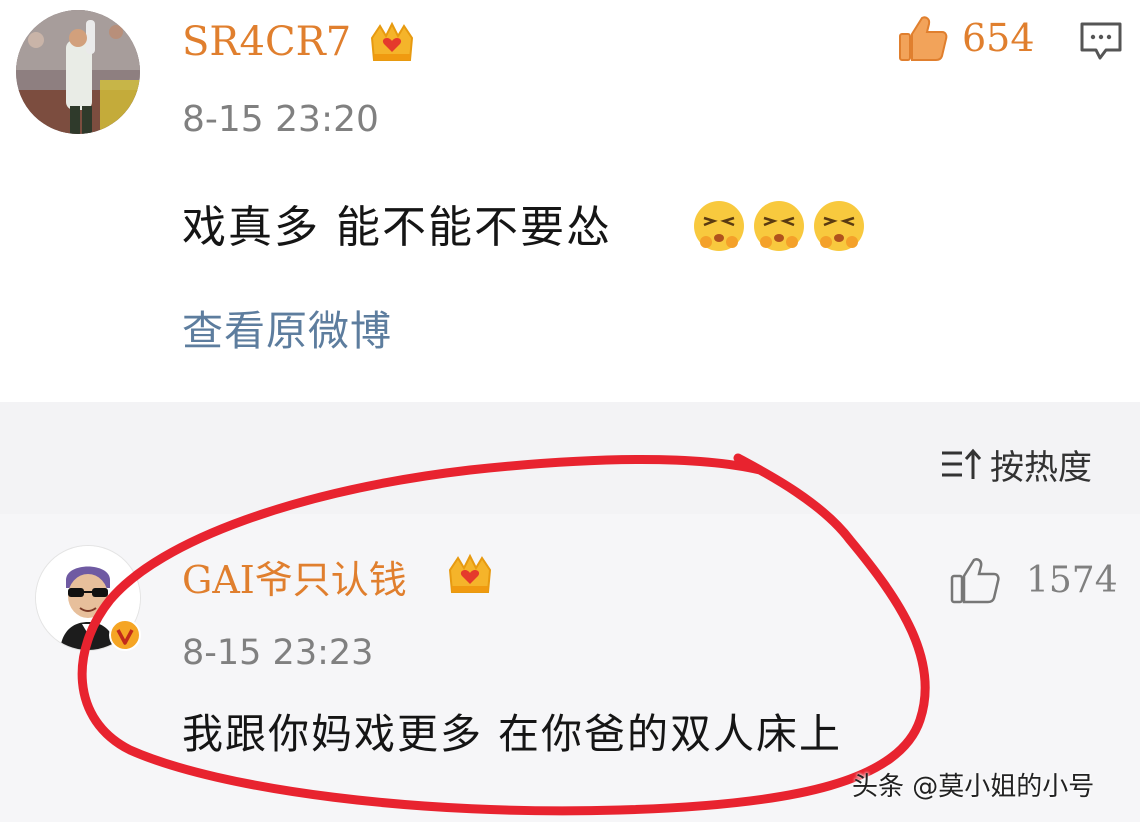 Image resolution: width=1140 pixels, height=822 pixels. I want to click on avatar-photo, so click(78, 72).